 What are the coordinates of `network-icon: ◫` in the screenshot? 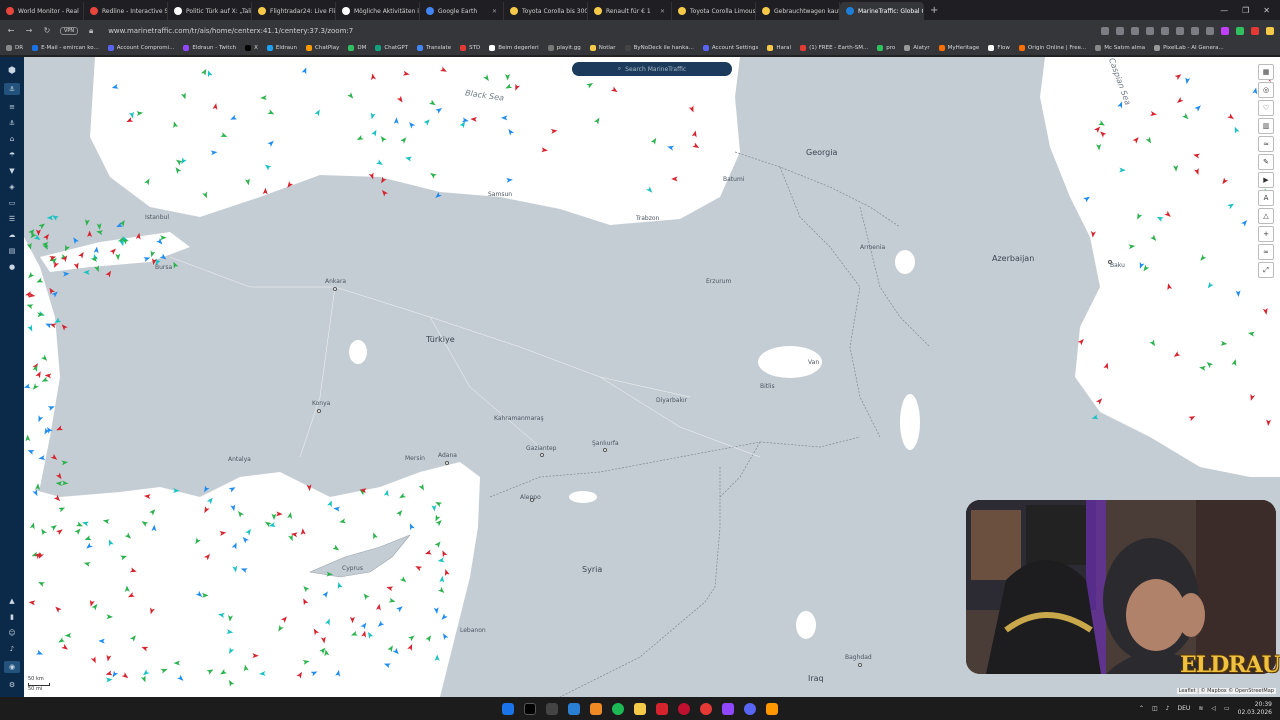 It's located at (1155, 708).